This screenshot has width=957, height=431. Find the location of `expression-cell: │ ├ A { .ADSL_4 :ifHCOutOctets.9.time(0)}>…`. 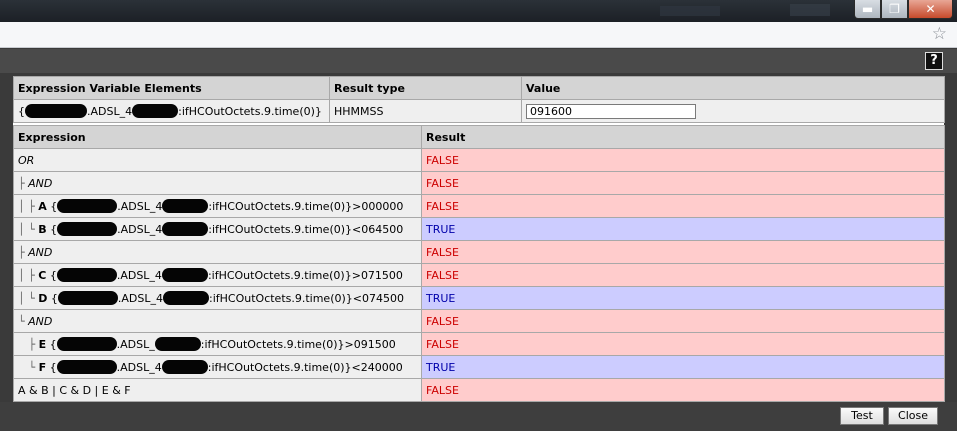

expression-cell: │ ├ A { .ADSL_4 :ifHCOutOctets.9.time(0)}>… is located at coordinates (217, 206).